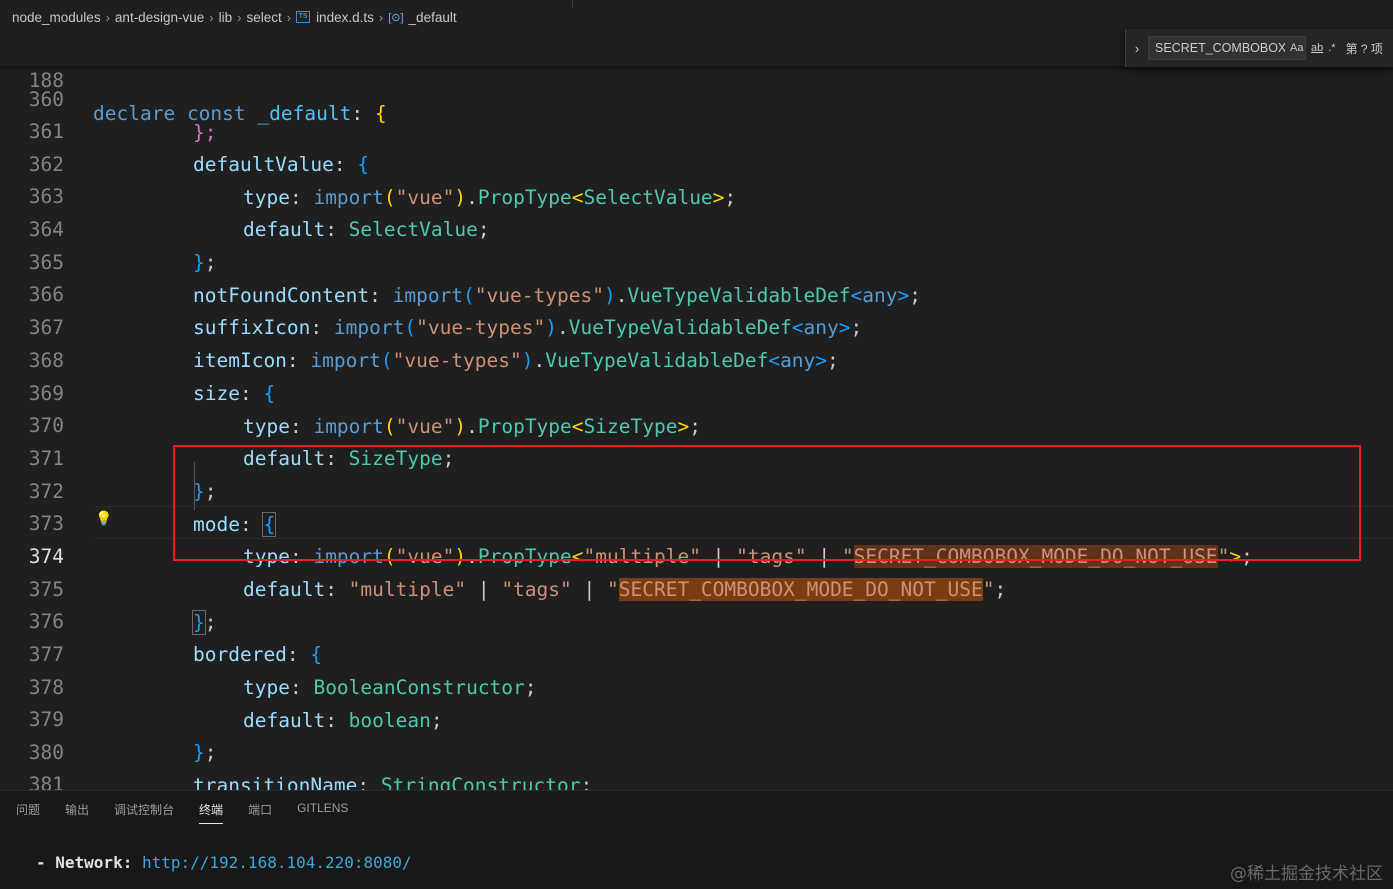 The image size is (1393, 889). I want to click on tab-ports: 端口, so click(260, 812).